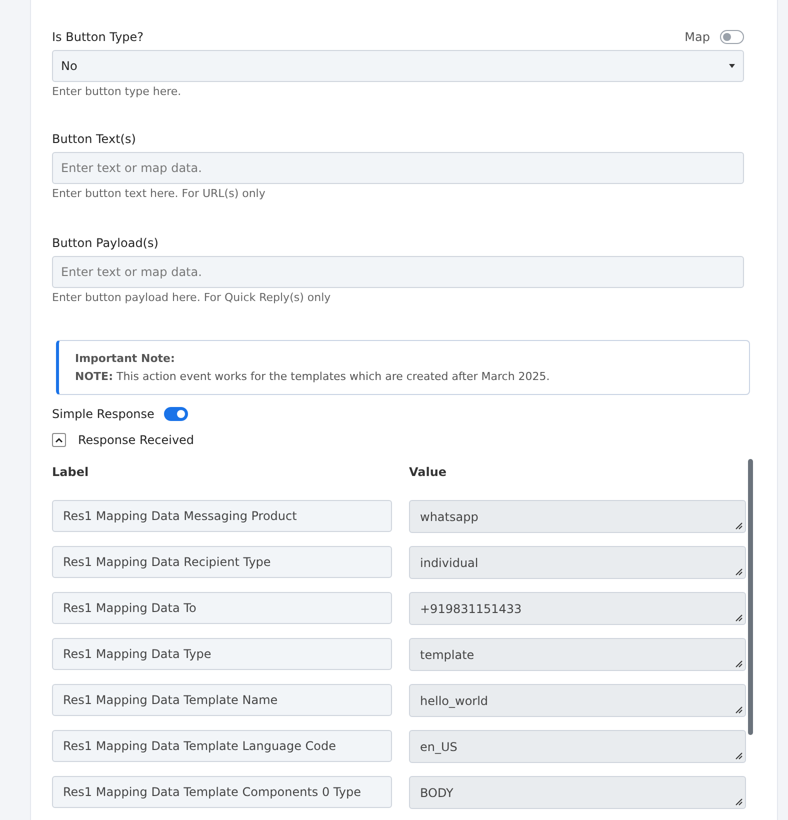 This screenshot has width=788, height=820. I want to click on note-title: Important Note:, so click(125, 358).